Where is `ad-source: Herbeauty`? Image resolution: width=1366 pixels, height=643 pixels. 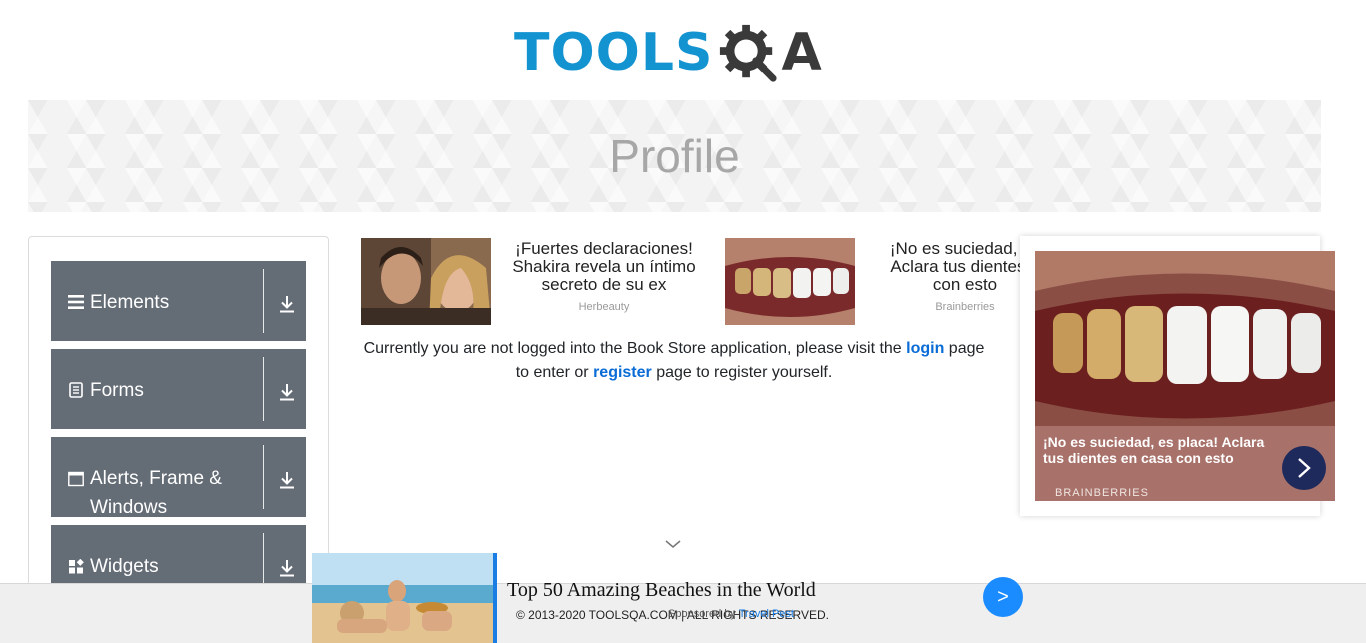 ad-source: Herbeauty is located at coordinates (604, 307).